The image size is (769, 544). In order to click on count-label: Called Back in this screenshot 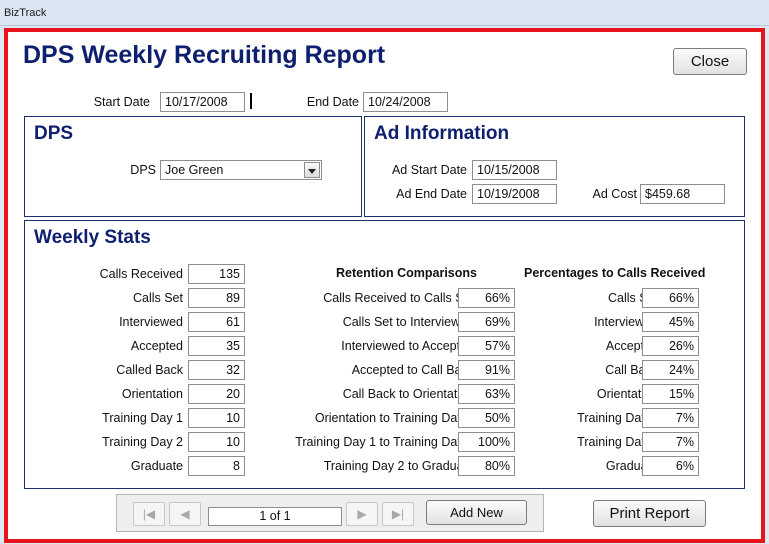, I will do `click(149, 370)`.